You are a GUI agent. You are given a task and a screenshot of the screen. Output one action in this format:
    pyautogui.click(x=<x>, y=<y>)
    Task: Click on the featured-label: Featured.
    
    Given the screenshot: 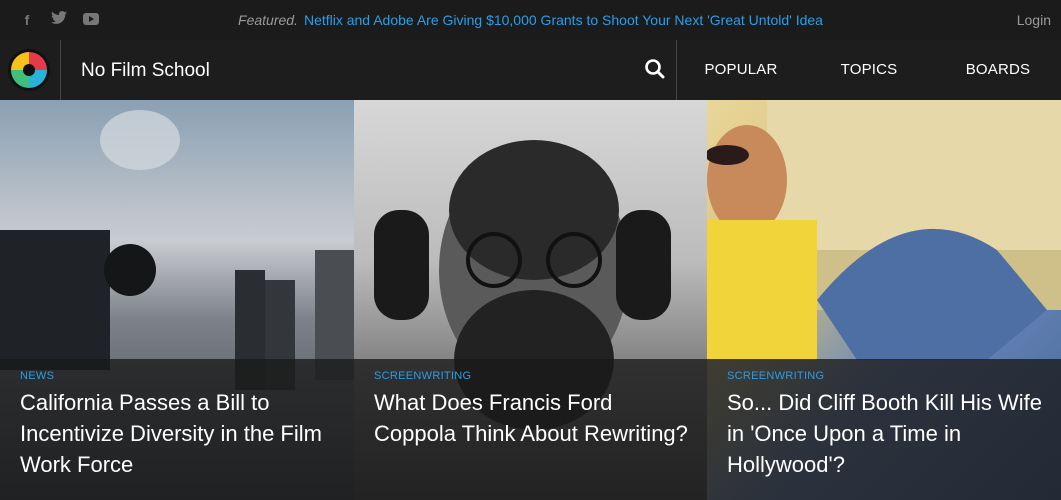 What is the action you would take?
    pyautogui.click(x=268, y=20)
    